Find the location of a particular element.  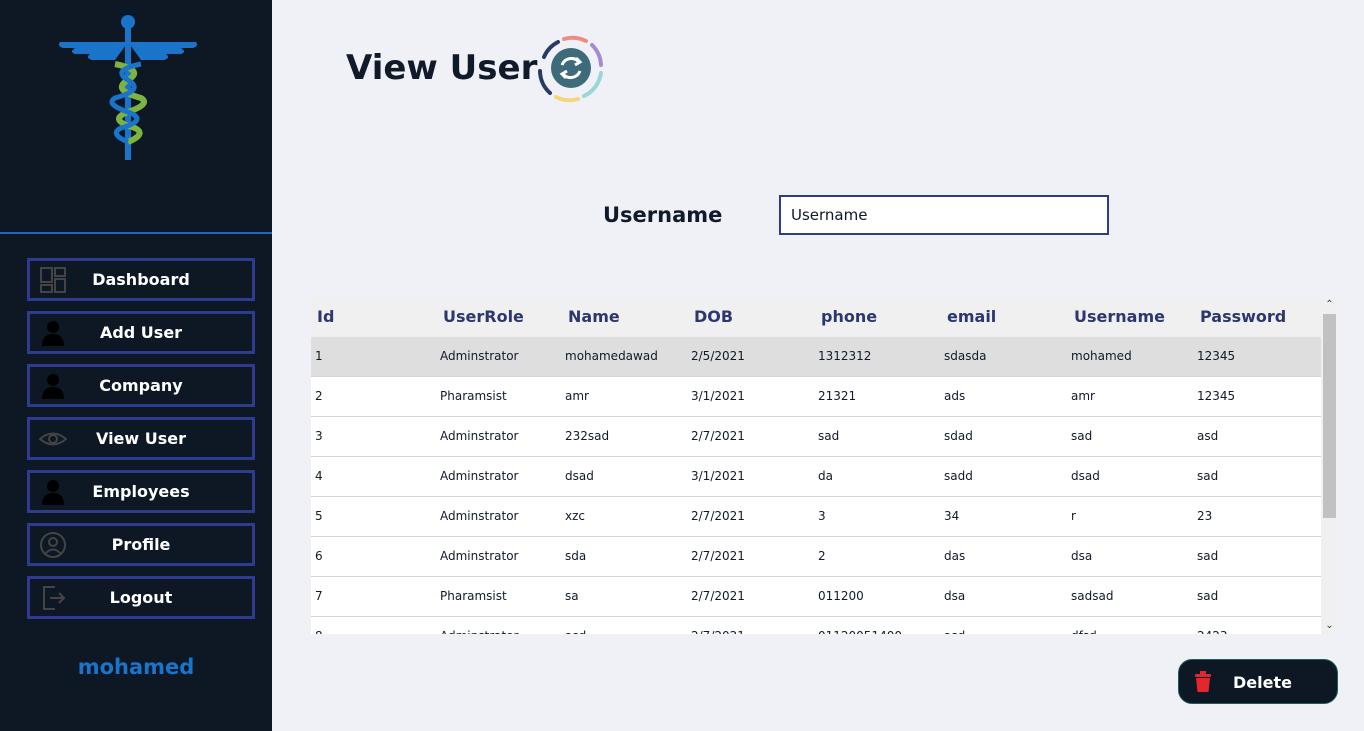

nav-dashboard-button: Dashboard is located at coordinates (141, 279).